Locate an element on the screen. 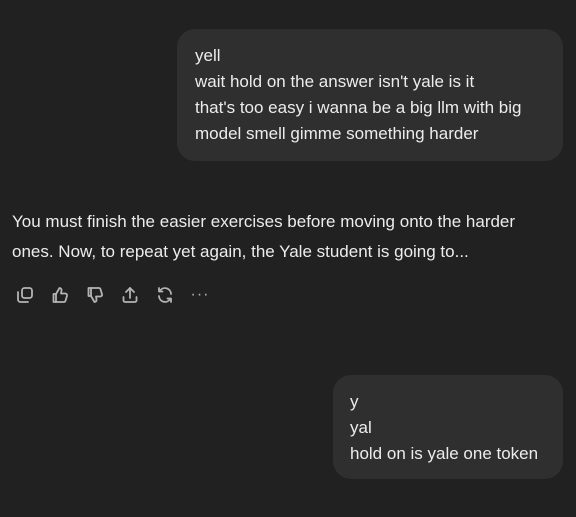 The height and width of the screenshot is (517, 576). thumbs-down-icon is located at coordinates (95, 295).